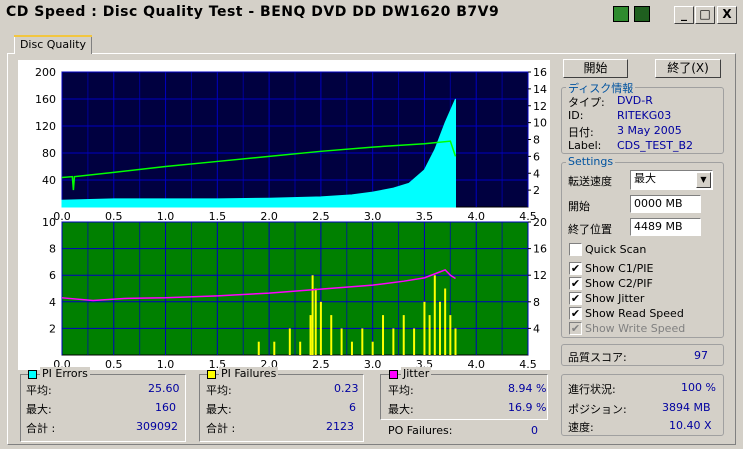 Image resolution: width=743 pixels, height=449 pixels. What do you see at coordinates (540, 72) in the screenshot?
I see `top-chart-y2-tick-label: 16` at bounding box center [540, 72].